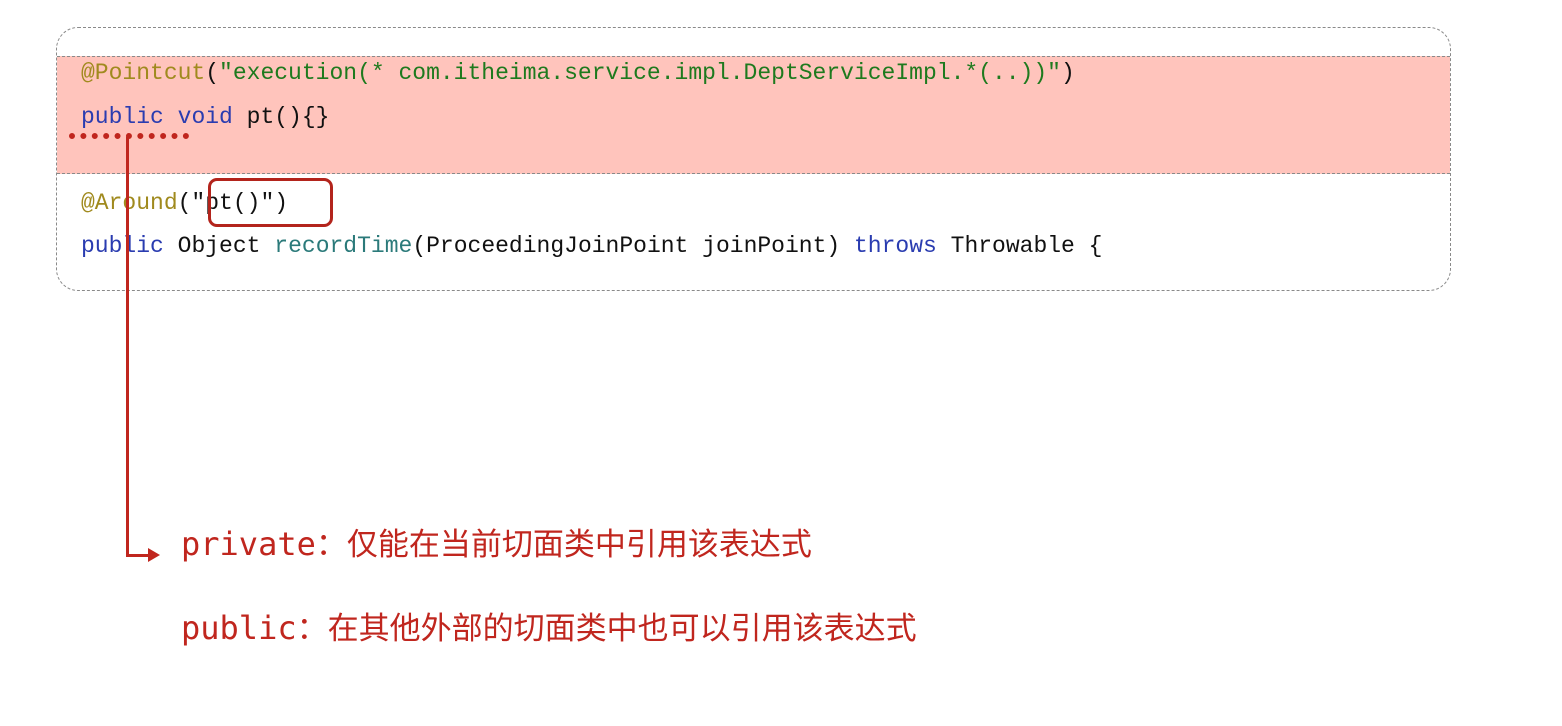 The image size is (1562, 726). What do you see at coordinates (270, 202) in the screenshot?
I see `pt-reference-callout-box` at bounding box center [270, 202].